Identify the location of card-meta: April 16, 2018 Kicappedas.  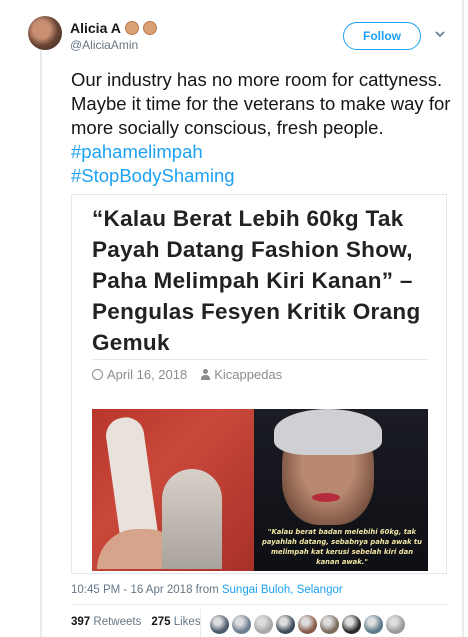
(187, 374).